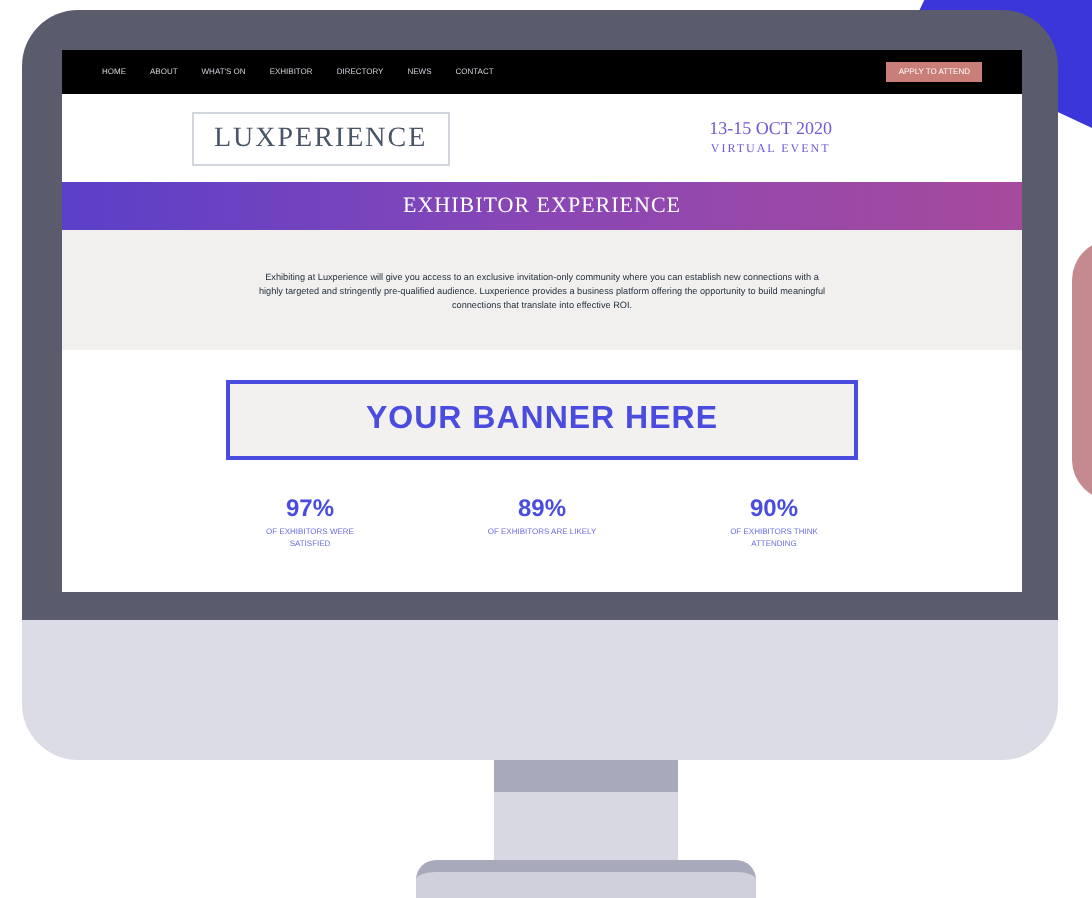 The height and width of the screenshot is (898, 1092). What do you see at coordinates (310, 508) in the screenshot?
I see `stat-value: 97%` at bounding box center [310, 508].